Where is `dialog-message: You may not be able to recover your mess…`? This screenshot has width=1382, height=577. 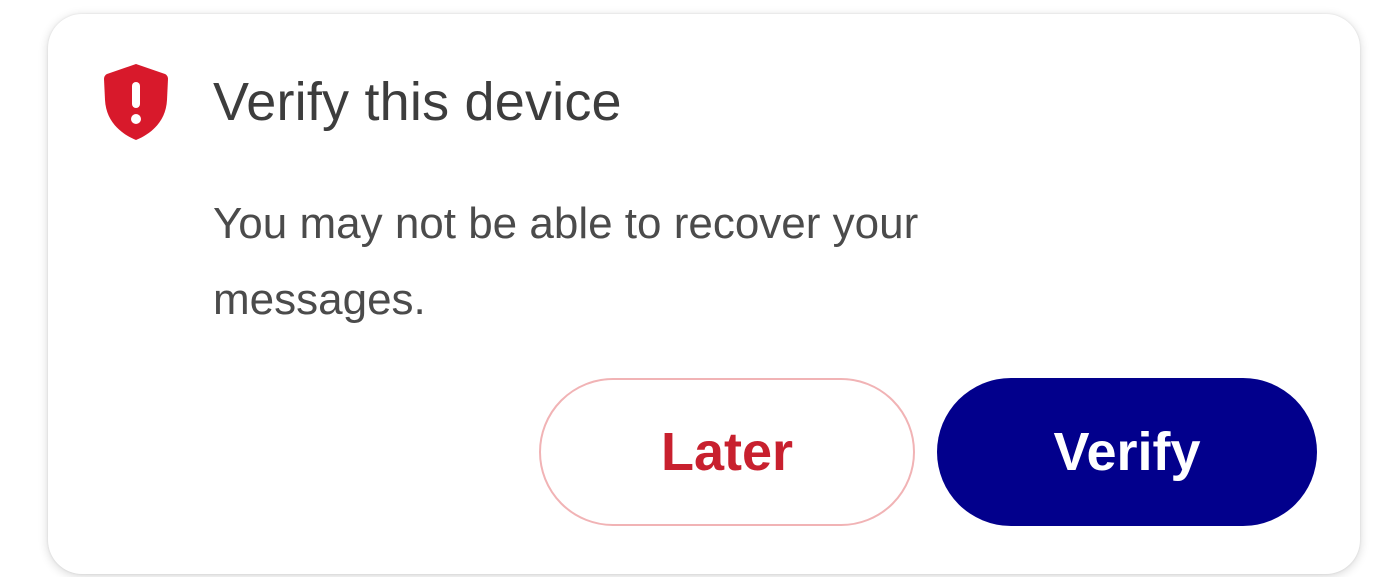
dialog-message: You may not be able to recover your mess… is located at coordinates (566, 261).